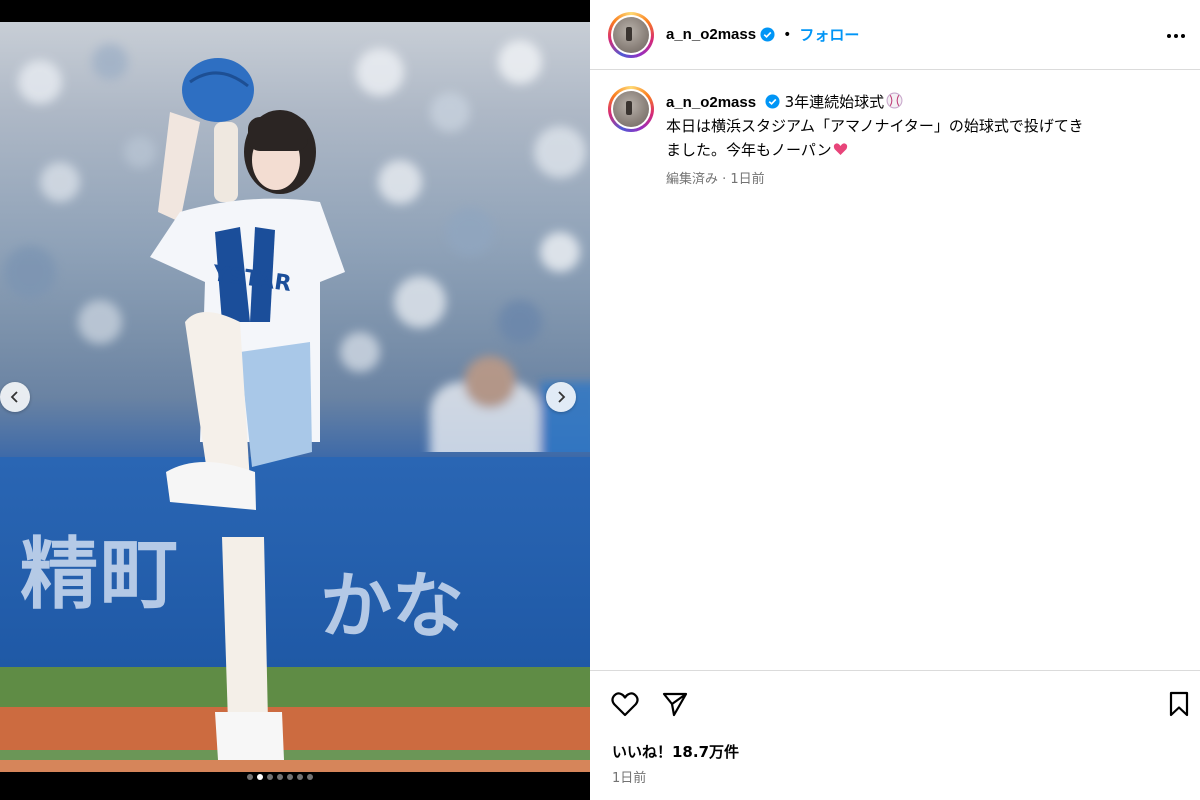 This screenshot has height=800, width=1200. I want to click on heart-icon, so click(625, 704).